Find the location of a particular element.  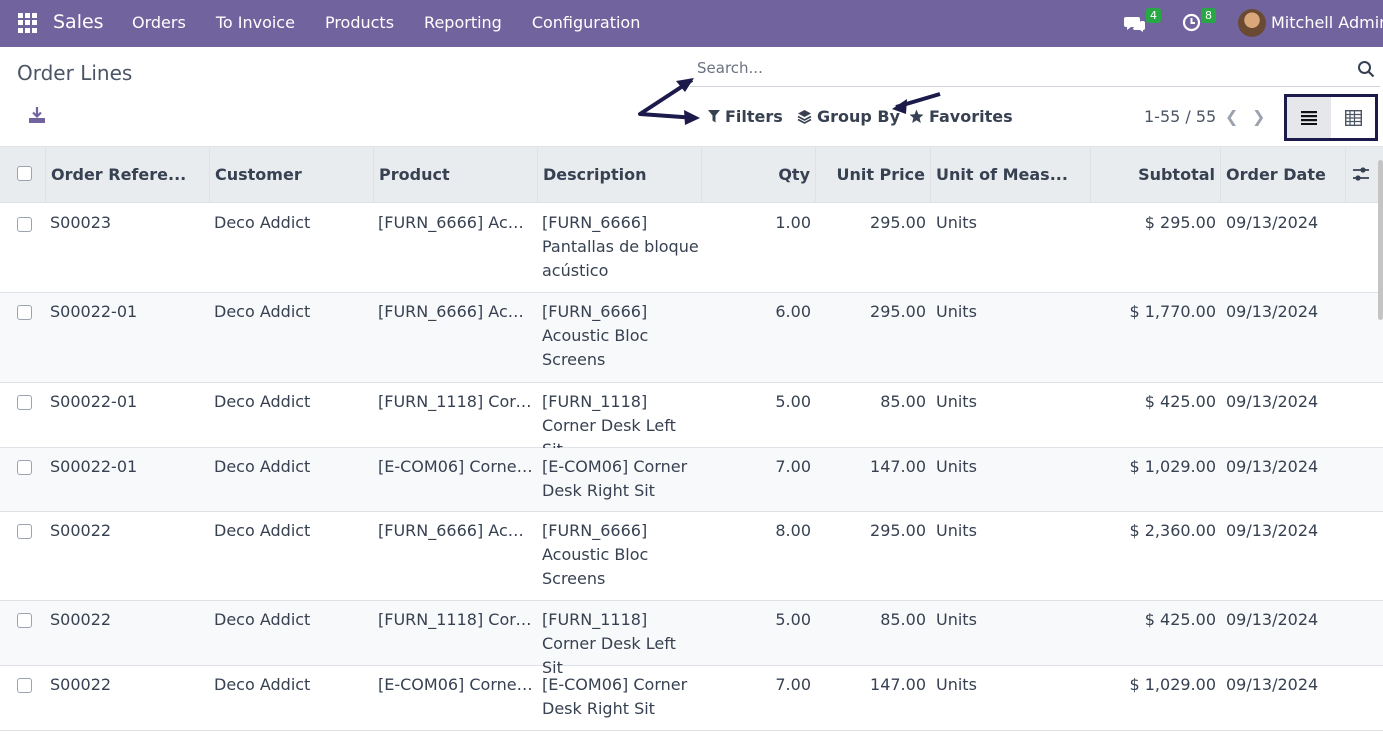

cell-qty: 7.00 is located at coordinates (793, 684).